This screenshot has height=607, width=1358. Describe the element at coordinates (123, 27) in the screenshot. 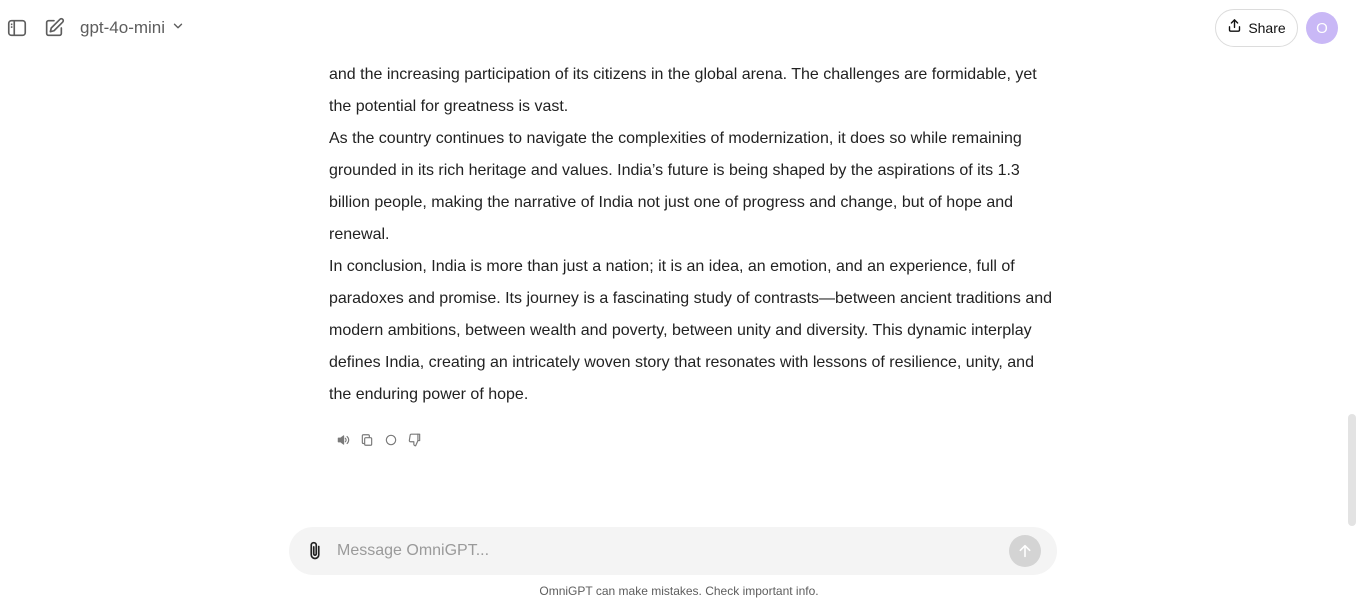

I see `model-name: gpt-4o-mini` at that location.